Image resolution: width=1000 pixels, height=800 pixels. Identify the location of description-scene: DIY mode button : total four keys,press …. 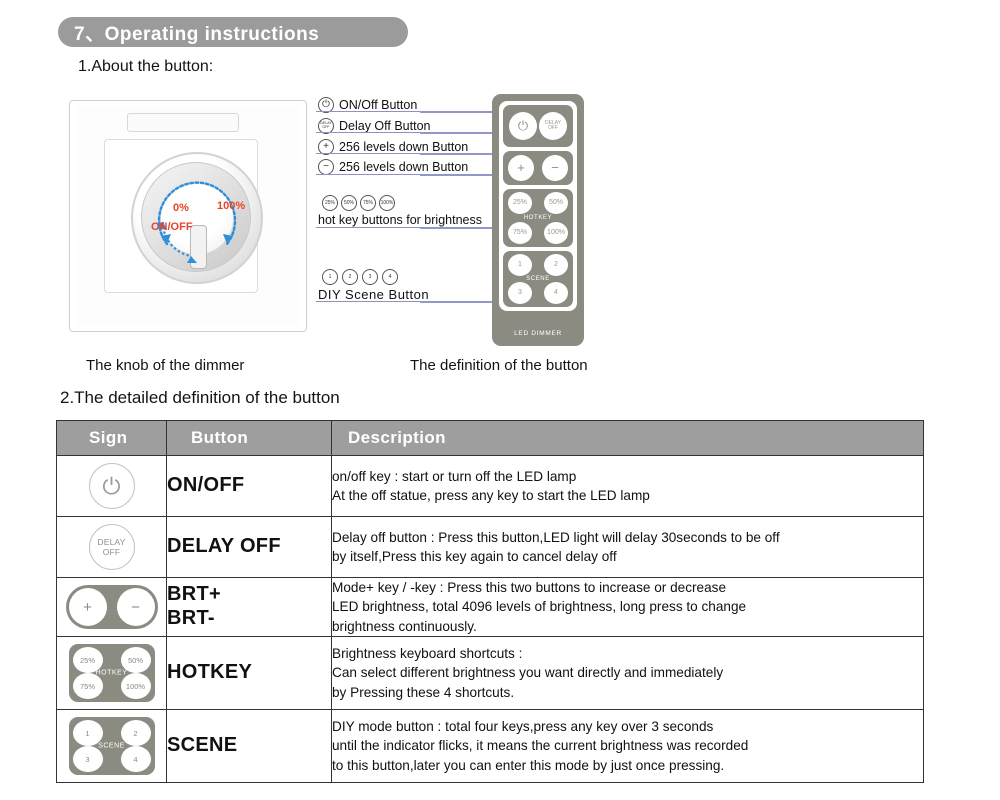
(627, 746).